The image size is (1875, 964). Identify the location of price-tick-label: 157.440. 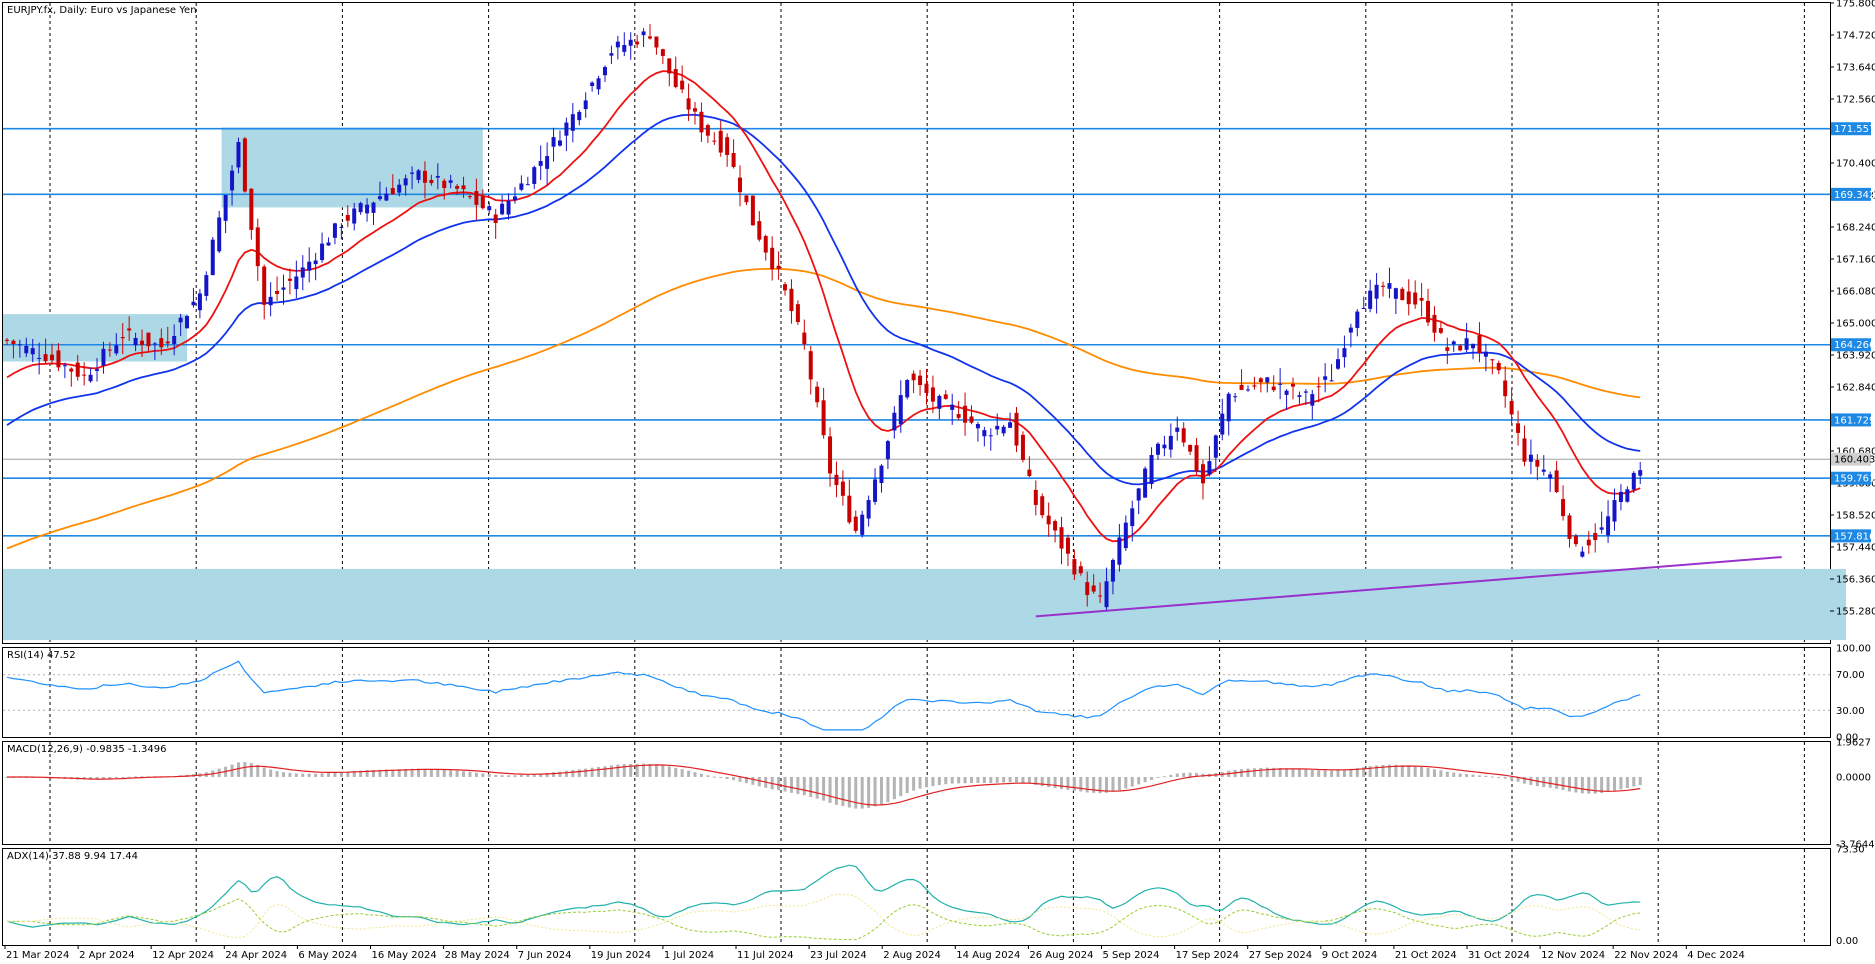
(1855, 548).